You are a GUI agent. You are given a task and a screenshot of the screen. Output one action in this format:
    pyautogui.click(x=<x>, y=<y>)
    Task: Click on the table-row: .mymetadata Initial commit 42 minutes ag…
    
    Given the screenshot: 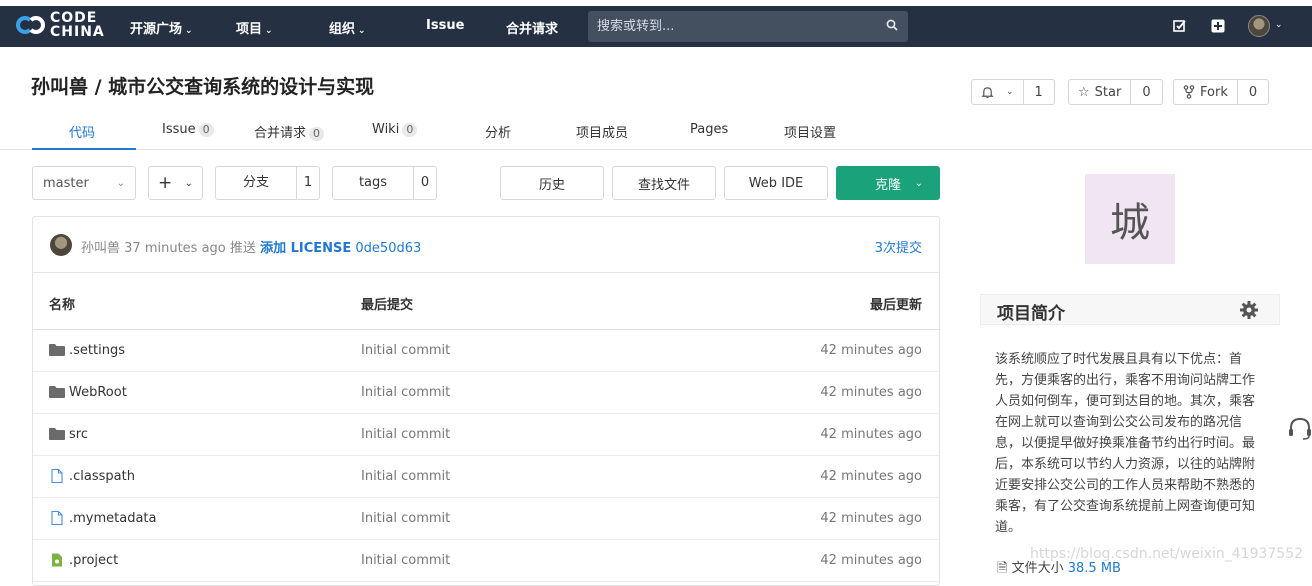 What is the action you would take?
    pyautogui.click(x=486, y=519)
    